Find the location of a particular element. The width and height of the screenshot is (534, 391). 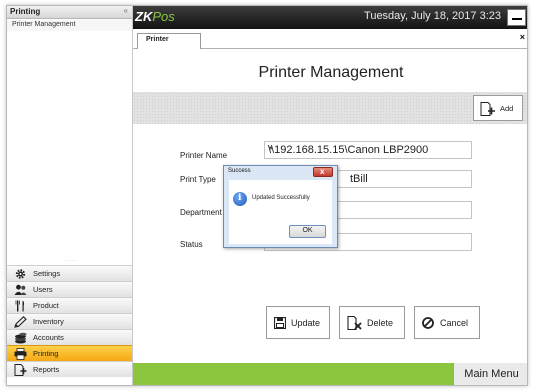

nav-label: Inventory is located at coordinates (48, 321).